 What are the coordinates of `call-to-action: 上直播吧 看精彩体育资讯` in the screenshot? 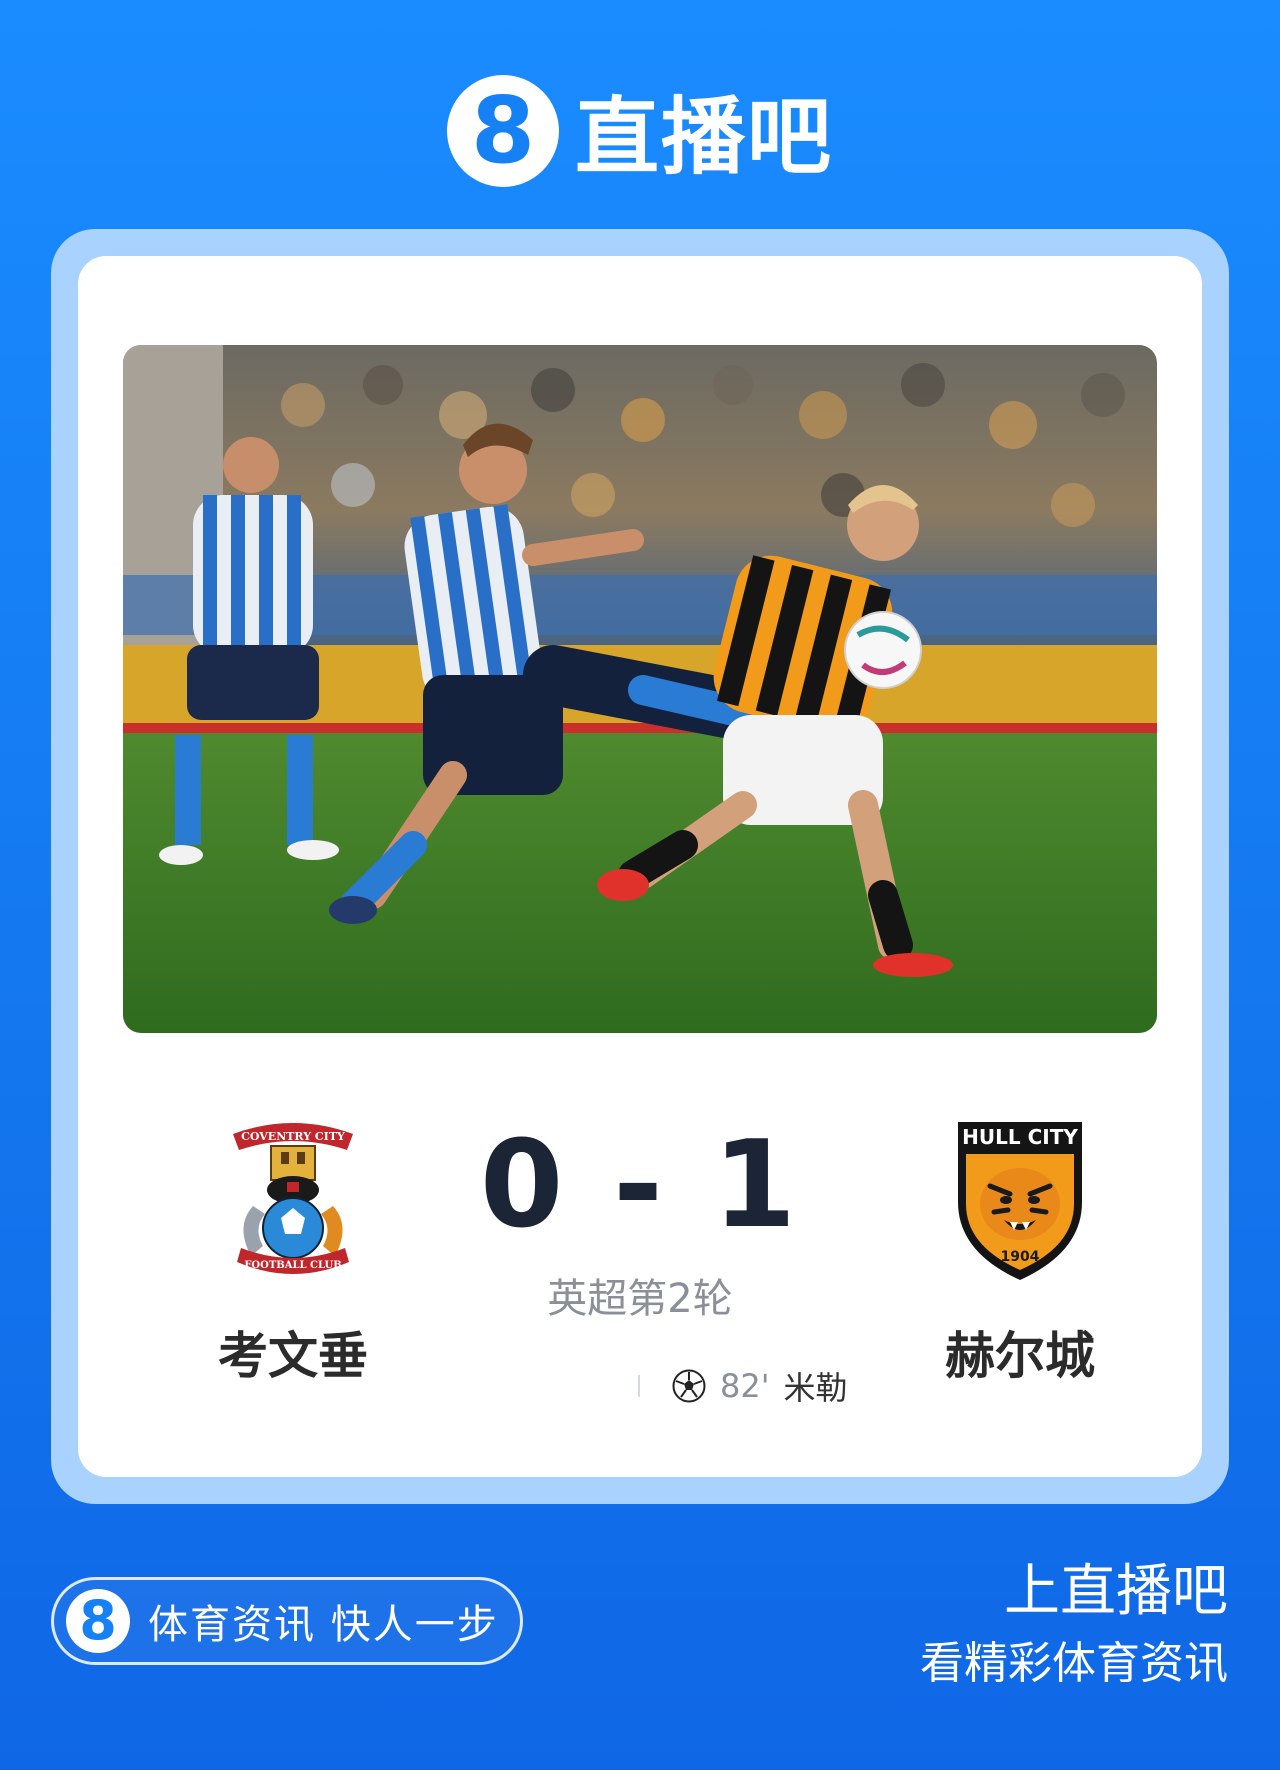 It's located at (1074, 1626).